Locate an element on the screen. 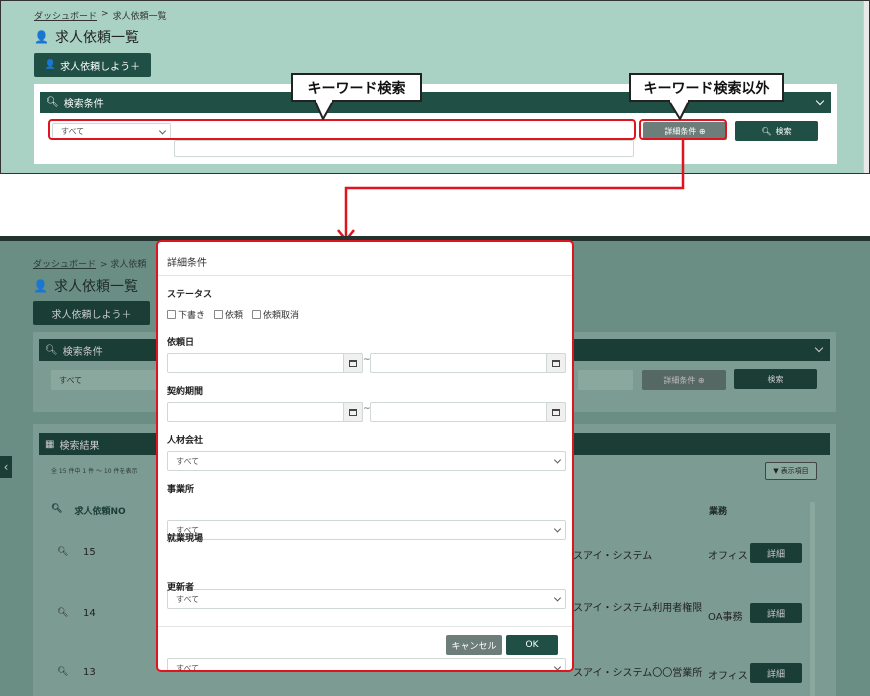 This screenshot has width=870, height=696. callout-pointers is located at coordinates (502, 171).